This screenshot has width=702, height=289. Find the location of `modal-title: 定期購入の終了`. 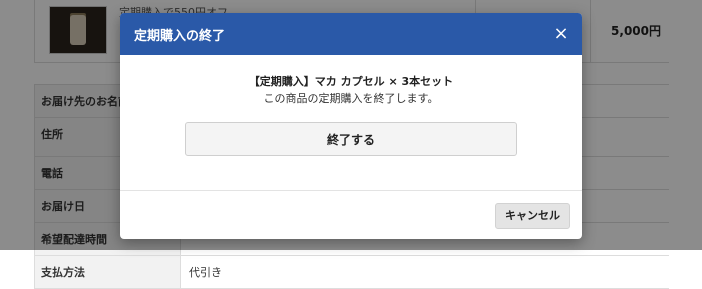

modal-title: 定期購入の終了 is located at coordinates (180, 36).